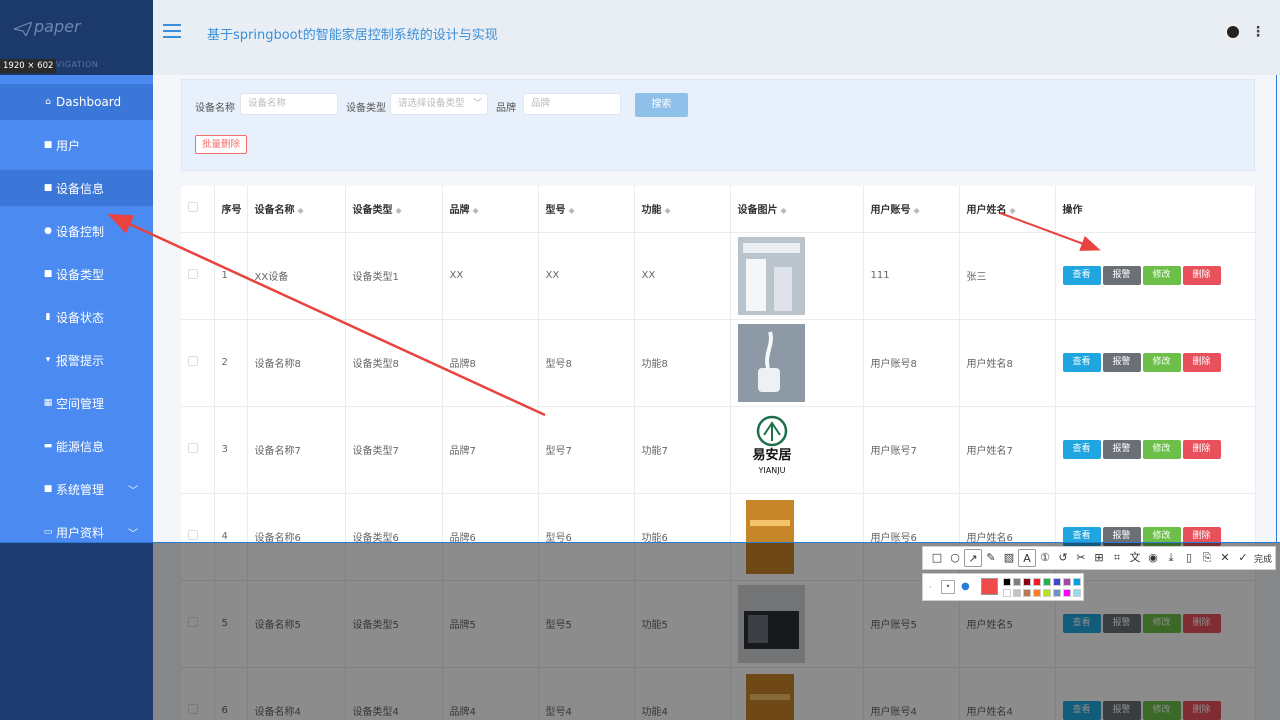  I want to click on sidebar-item-device-status: ▮ 设备状态, so click(76, 317).